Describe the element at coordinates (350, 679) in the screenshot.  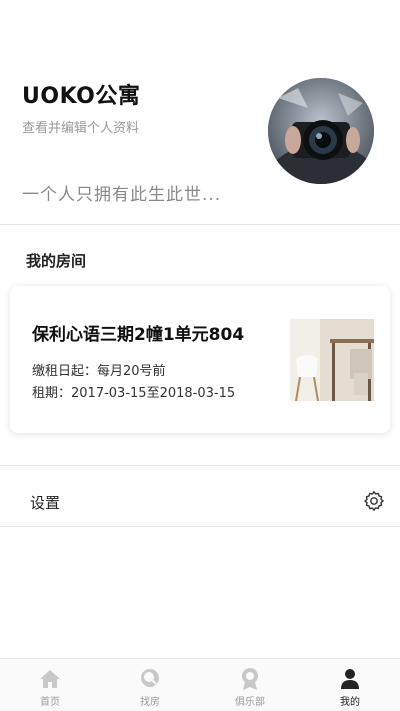
I see `person-icon` at that location.